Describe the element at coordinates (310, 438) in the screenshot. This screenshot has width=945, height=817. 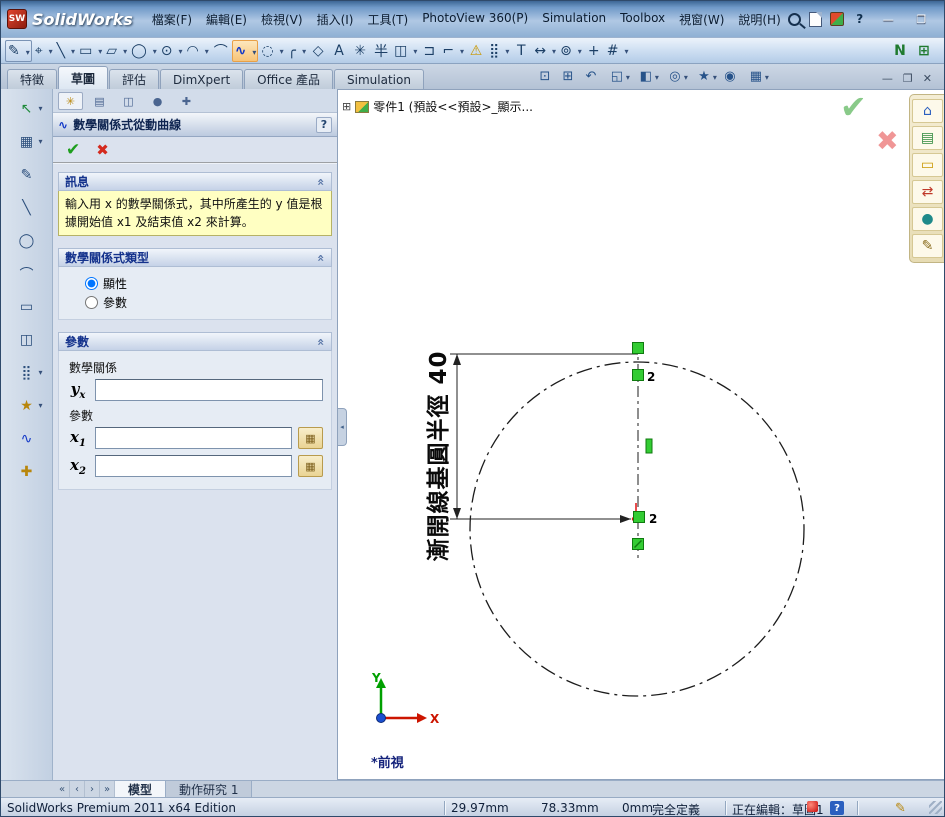
I see `x1-link-button: ▦` at that location.